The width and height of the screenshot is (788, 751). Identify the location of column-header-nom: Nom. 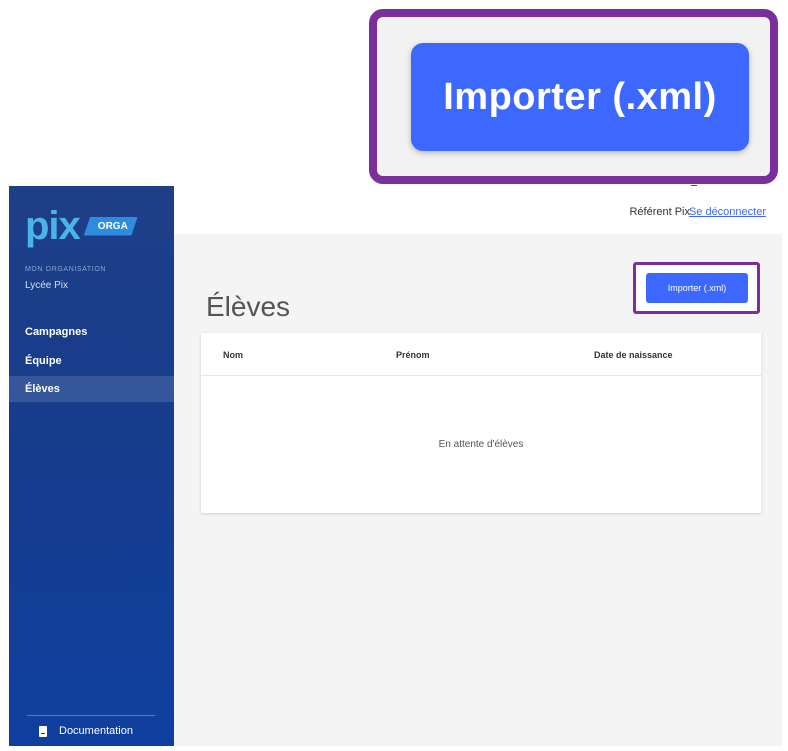
(233, 355).